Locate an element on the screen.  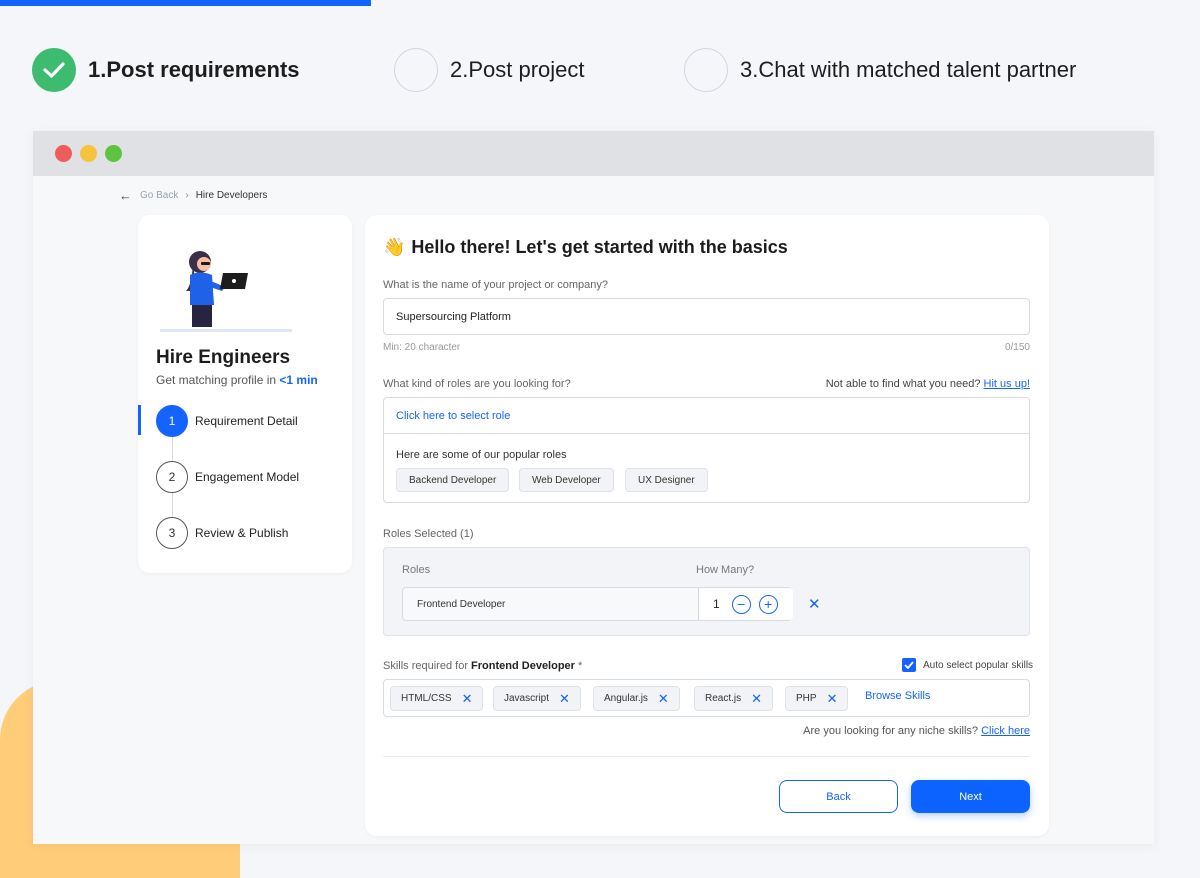
roles-selected-label: Roles Selected (1) is located at coordinates (428, 534).